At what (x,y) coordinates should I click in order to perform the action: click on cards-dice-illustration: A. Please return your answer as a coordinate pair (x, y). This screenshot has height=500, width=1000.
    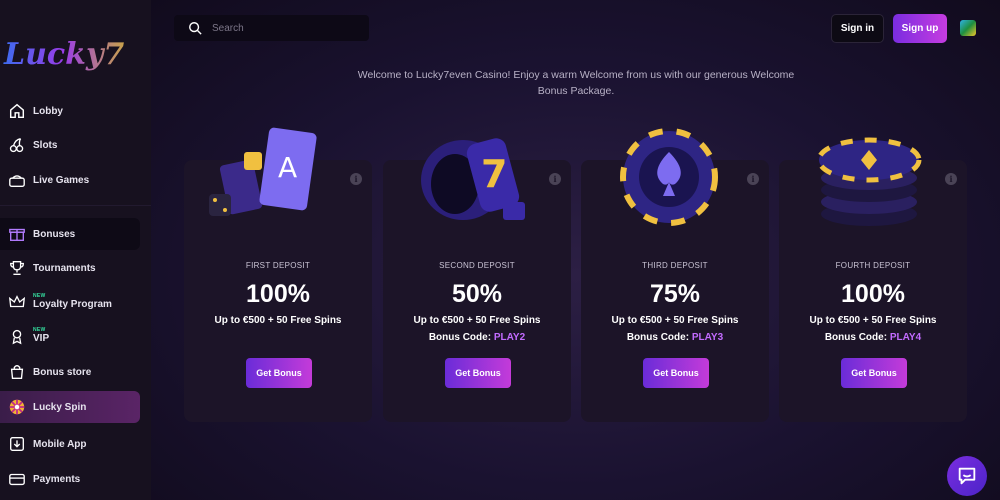
    Looking at the image, I should click on (274, 177).